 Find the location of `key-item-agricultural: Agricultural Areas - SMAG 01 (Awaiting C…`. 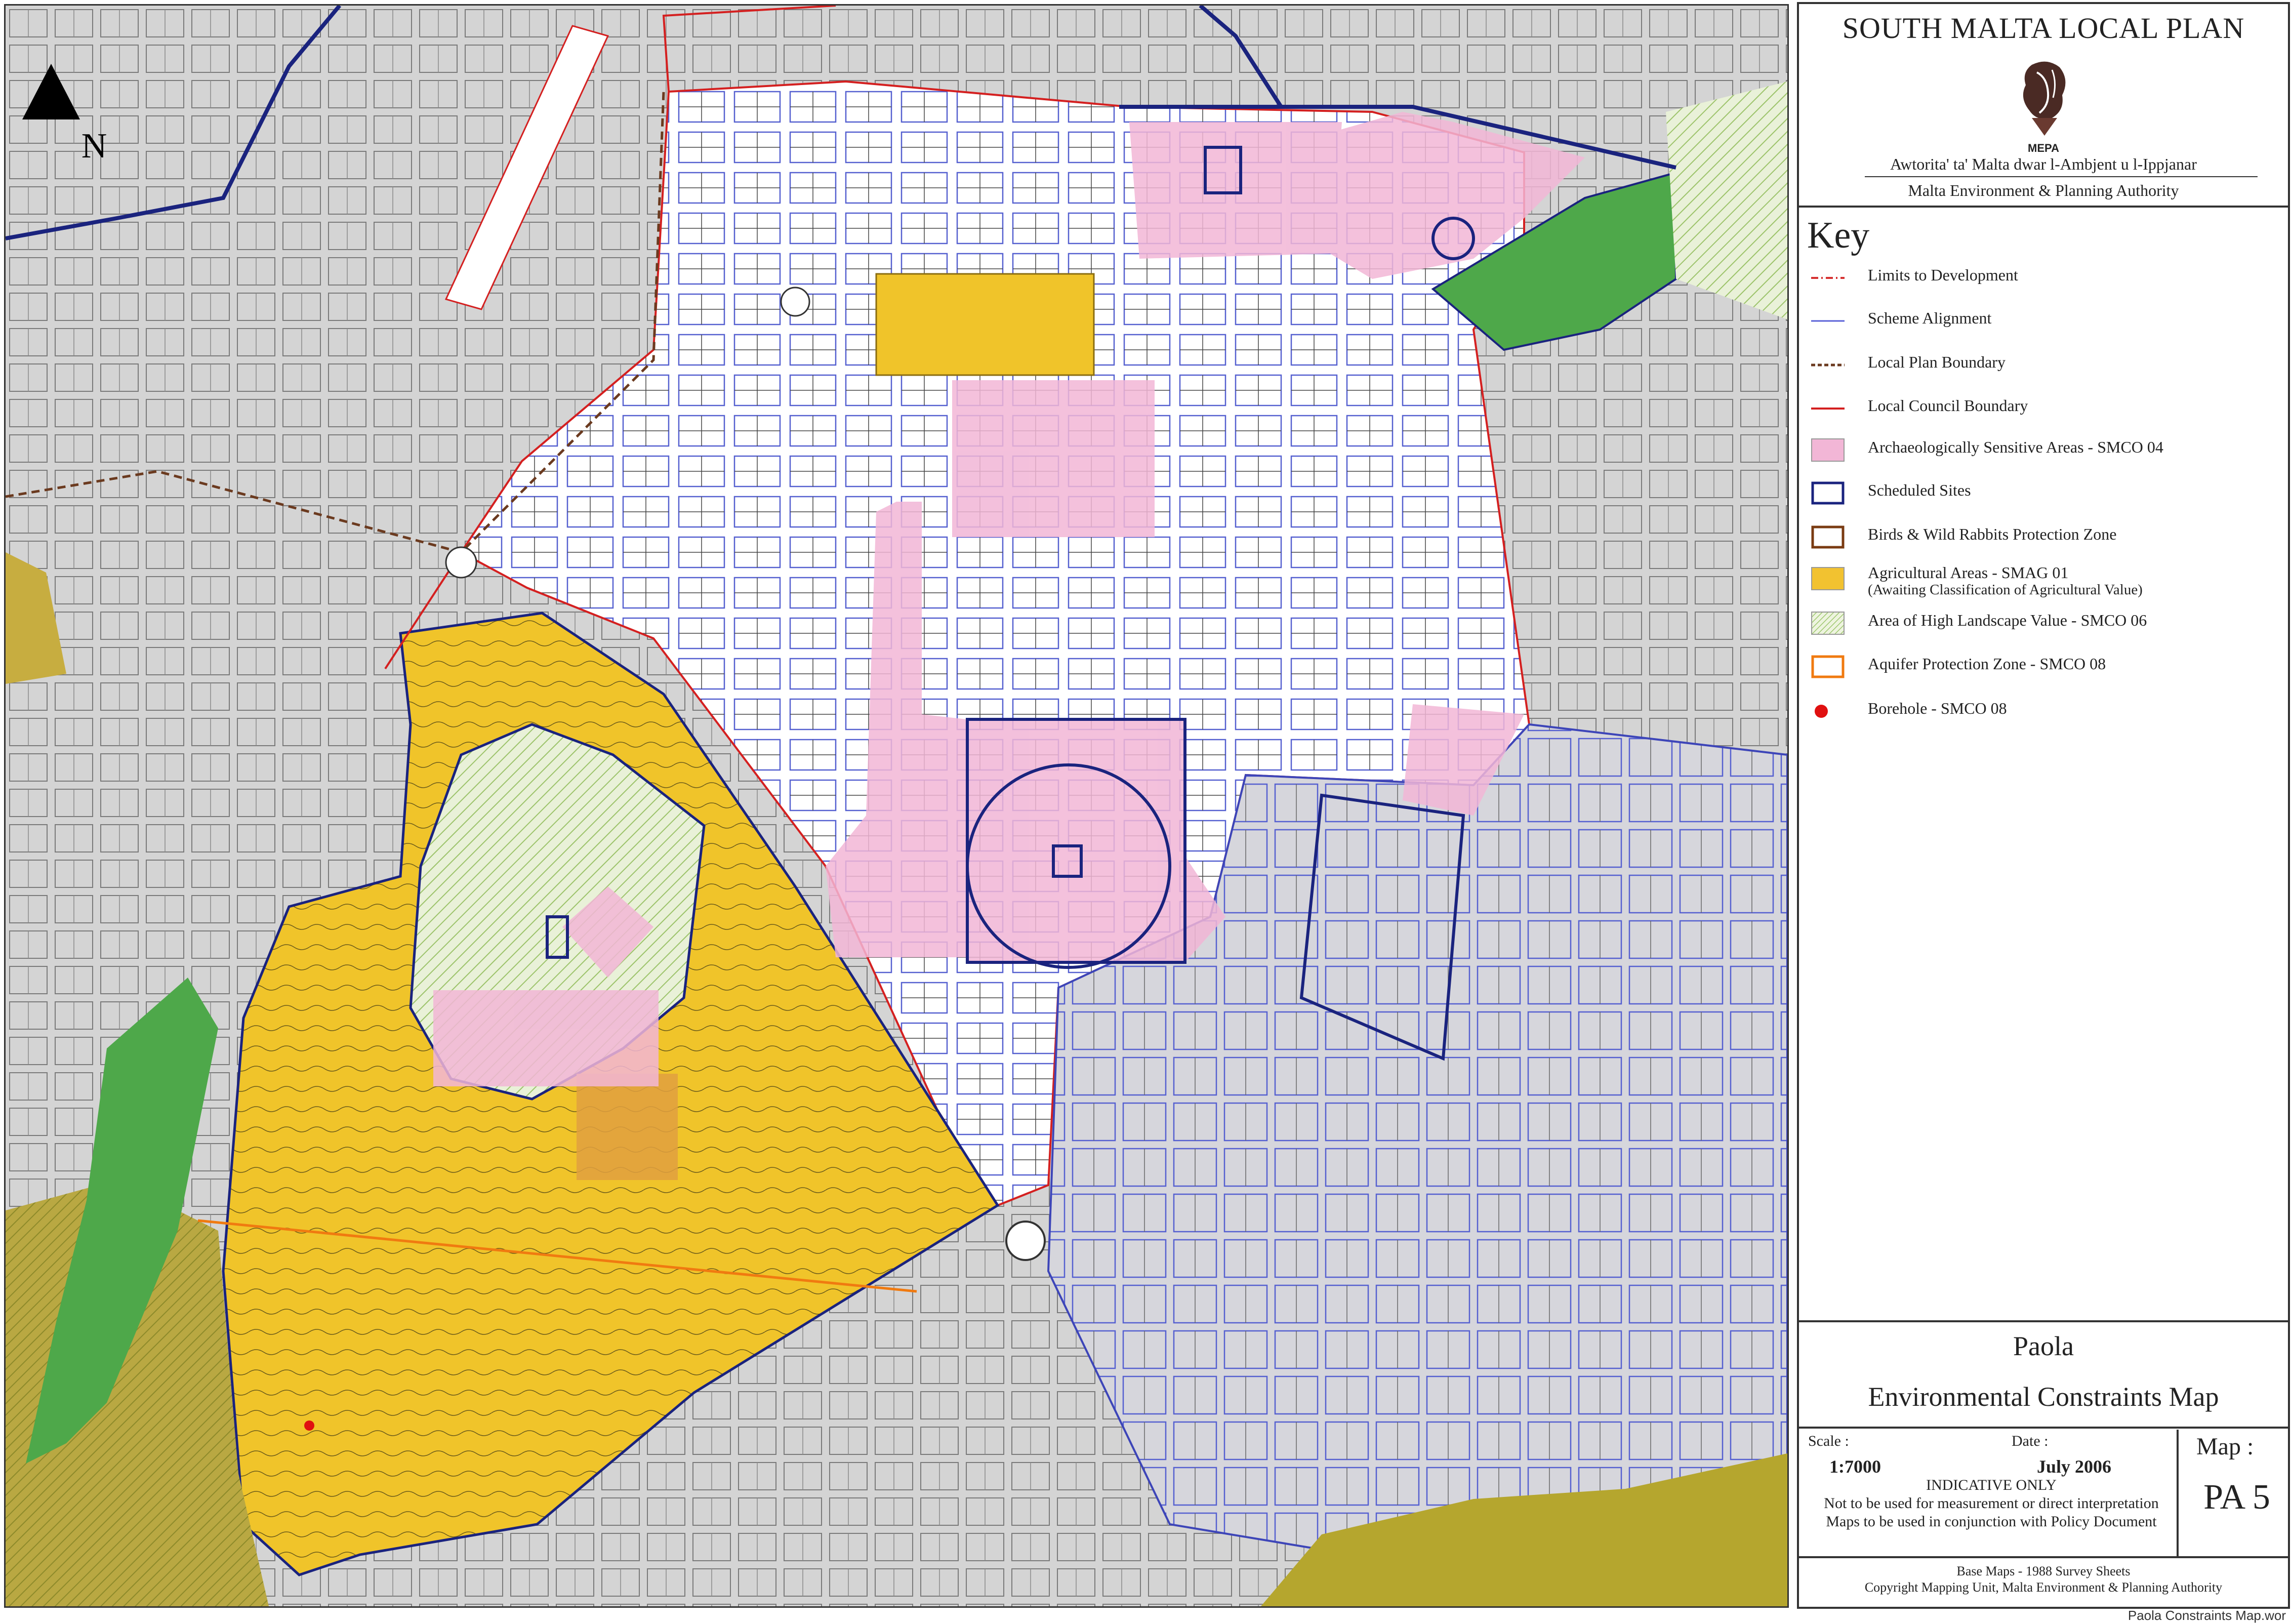

key-item-agricultural: Agricultural Areas - SMAG 01 (Awaiting C… is located at coordinates (2044, 580).